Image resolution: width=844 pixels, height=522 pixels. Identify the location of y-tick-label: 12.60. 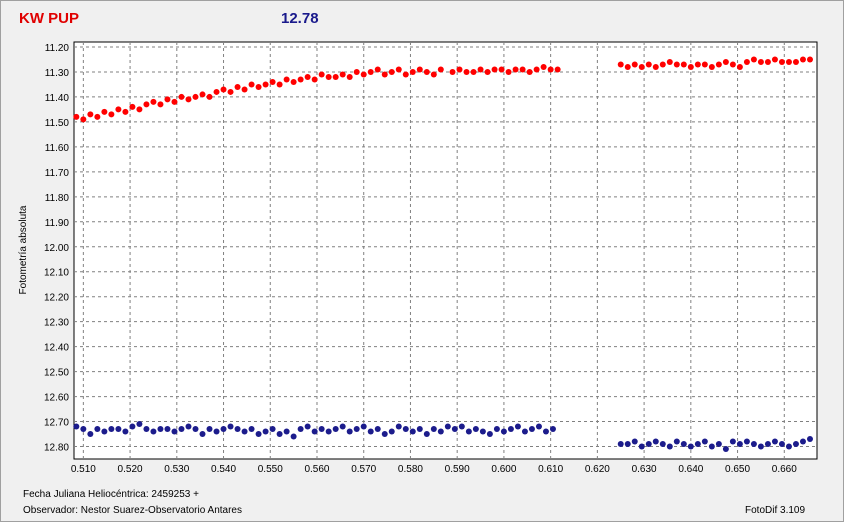
(56, 398).